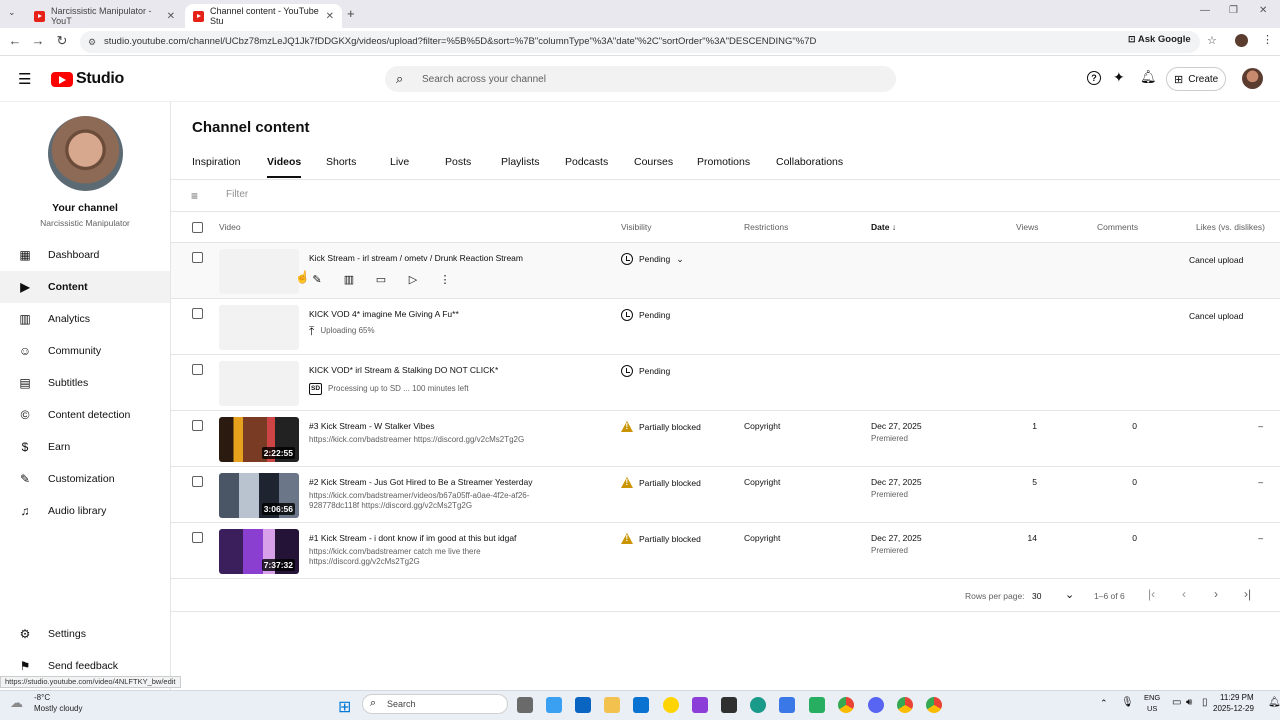 The height and width of the screenshot is (720, 1280). Describe the element at coordinates (216, 166) in the screenshot. I see `tab-inspiration: Inspiration` at that location.